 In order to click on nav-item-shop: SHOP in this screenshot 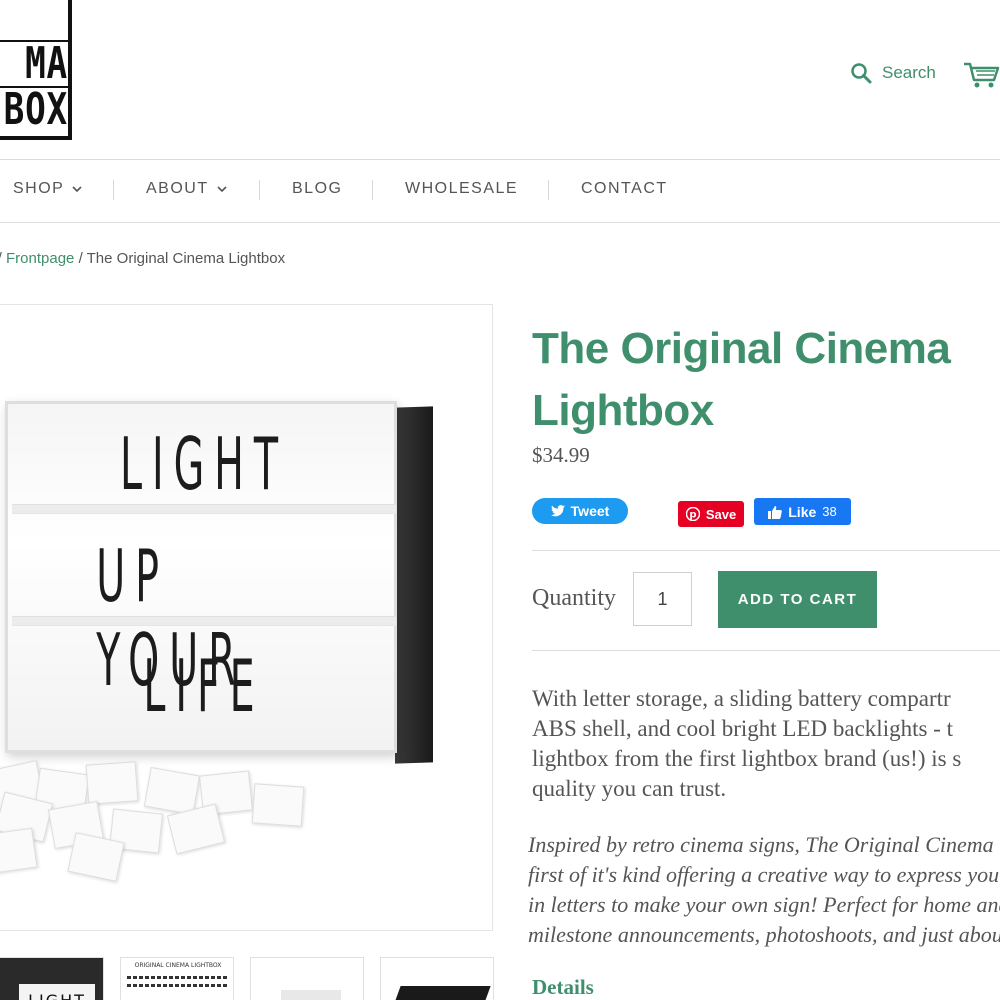, I will do `click(47, 189)`.